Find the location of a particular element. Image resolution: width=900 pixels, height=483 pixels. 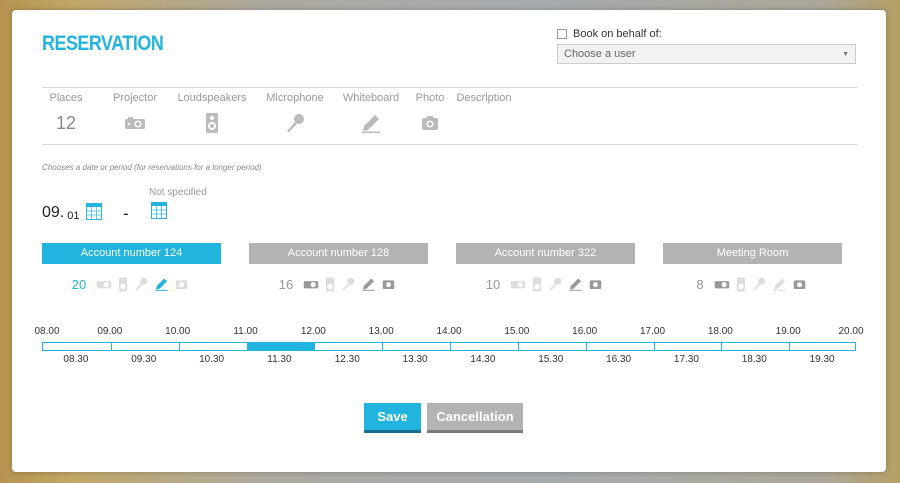

room-card: Account number 128 16 is located at coordinates (338, 267).